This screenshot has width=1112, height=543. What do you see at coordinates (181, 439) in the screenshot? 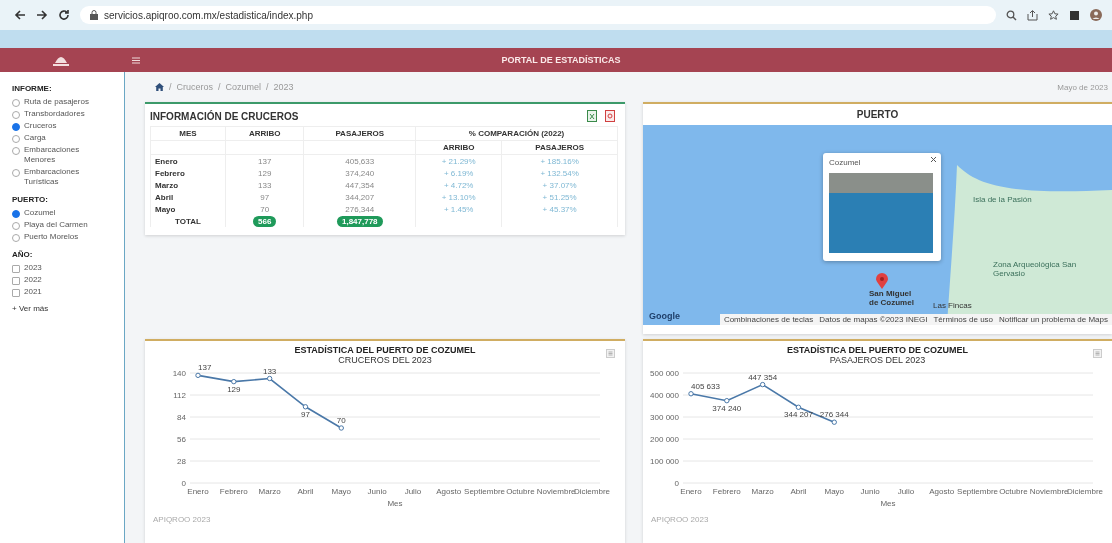
I see `y-tick-label: 56` at bounding box center [181, 439].